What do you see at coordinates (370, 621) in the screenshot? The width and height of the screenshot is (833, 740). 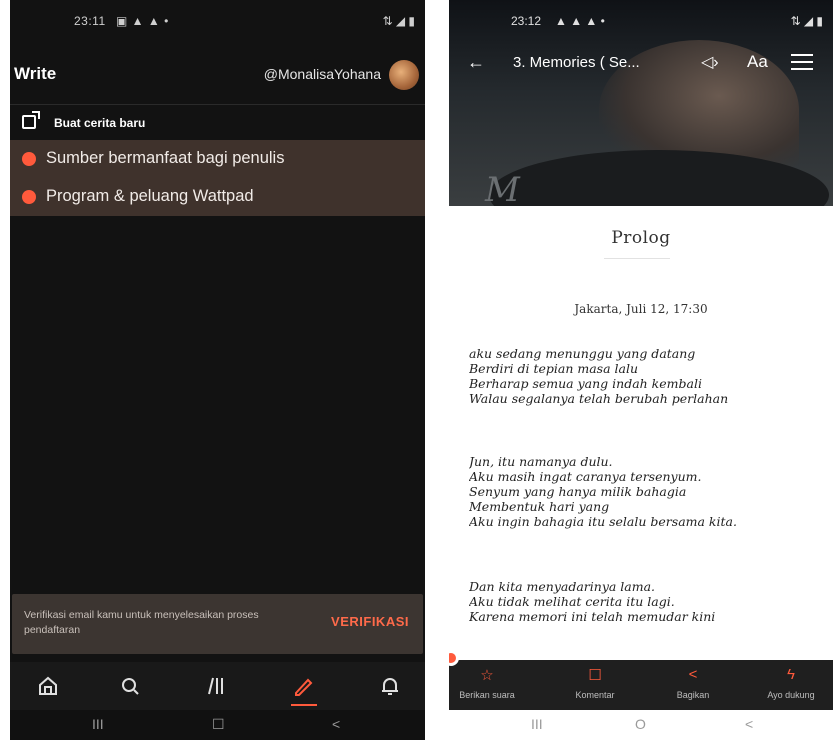 I see `verify-button: VERIFIKASI` at bounding box center [370, 621].